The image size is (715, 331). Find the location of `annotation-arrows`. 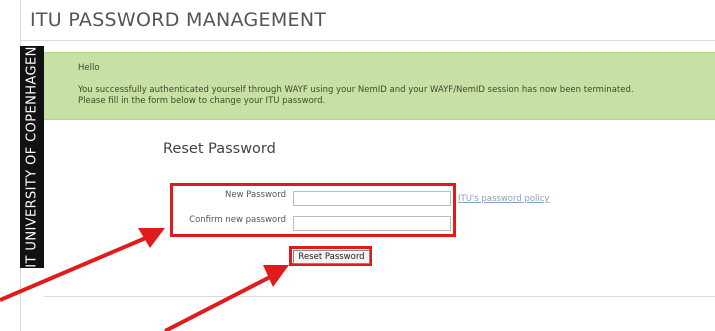

annotation-arrows is located at coordinates (144, 279).